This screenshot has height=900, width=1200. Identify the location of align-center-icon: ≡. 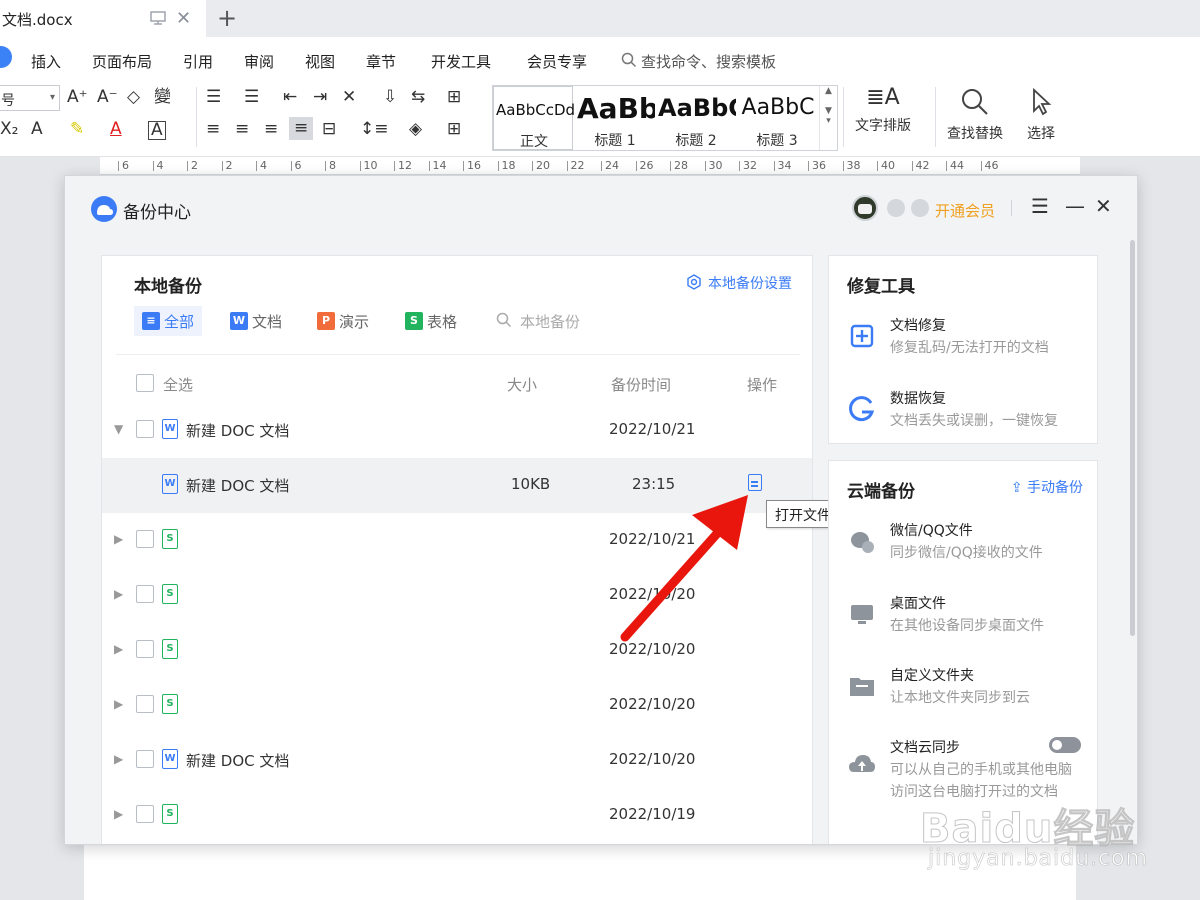
(242, 129).